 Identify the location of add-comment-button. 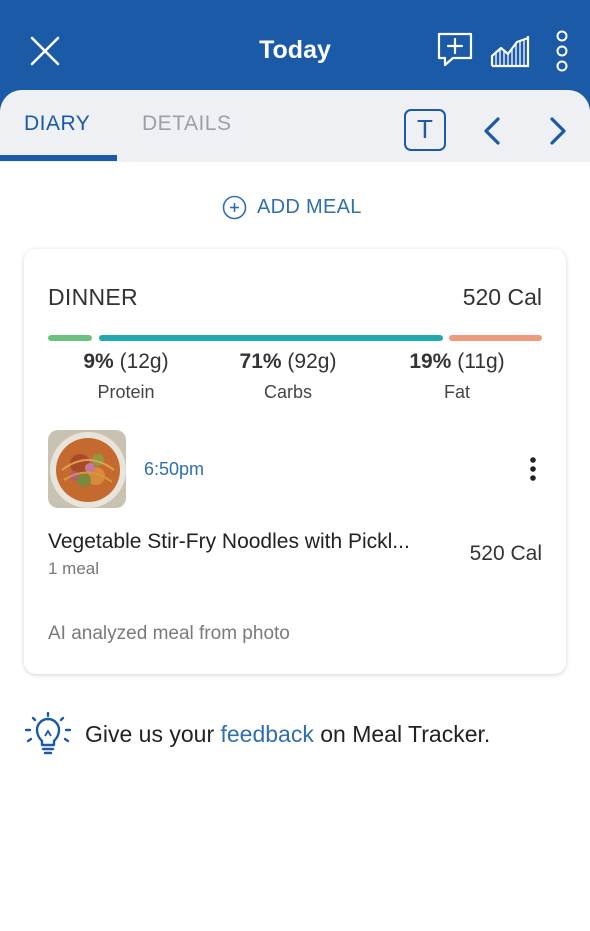
(455, 50).